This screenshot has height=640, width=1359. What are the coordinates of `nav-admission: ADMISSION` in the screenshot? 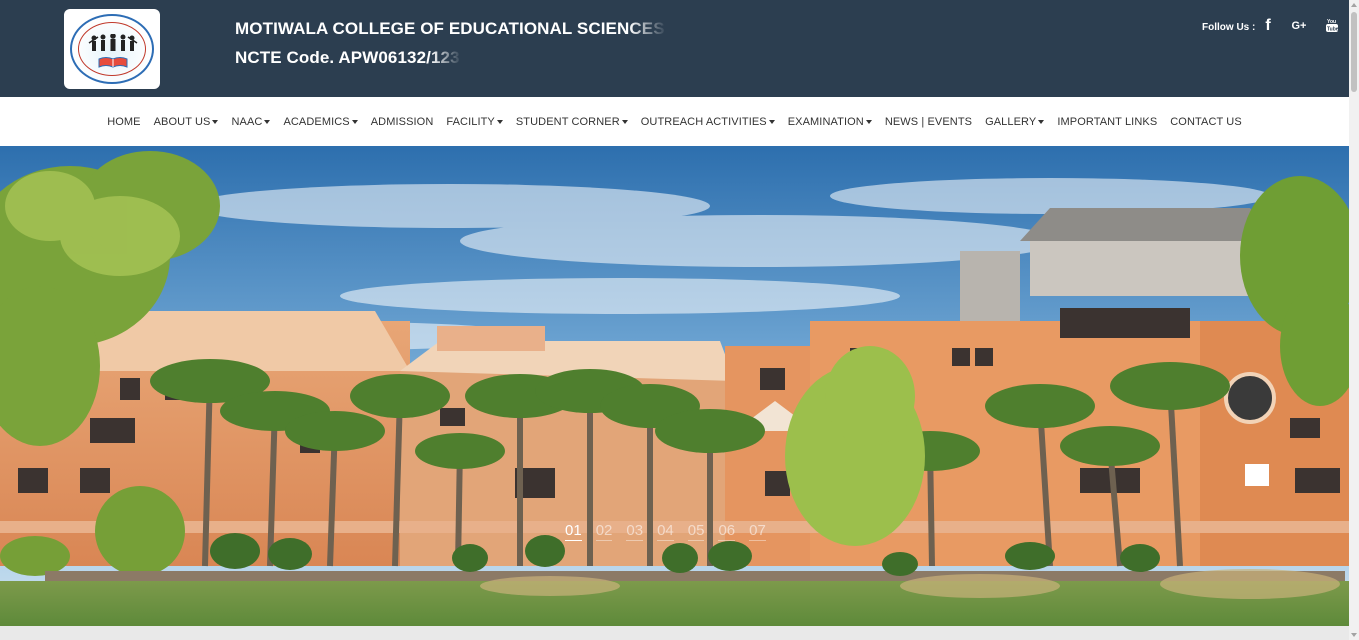 It's located at (402, 122).